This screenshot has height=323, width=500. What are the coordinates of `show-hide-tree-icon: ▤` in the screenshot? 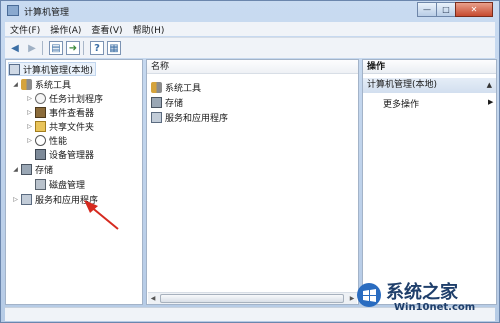 It's located at (56, 48).